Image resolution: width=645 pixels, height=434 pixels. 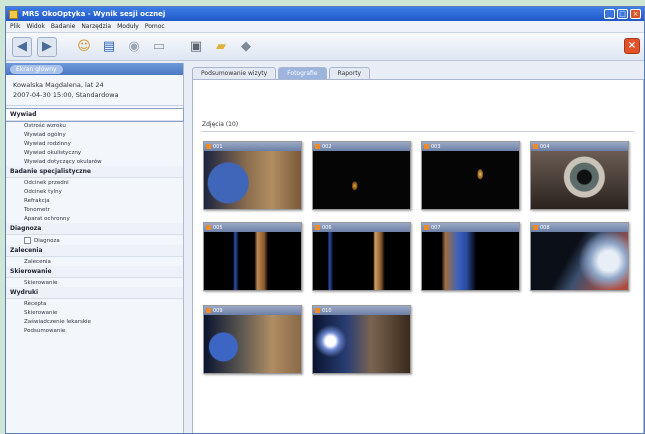 What do you see at coordinates (325, 14) in the screenshot?
I see `title-bar: MRS OkoOptyka - Wynik sesji ocznej _ □ ×` at bounding box center [325, 14].